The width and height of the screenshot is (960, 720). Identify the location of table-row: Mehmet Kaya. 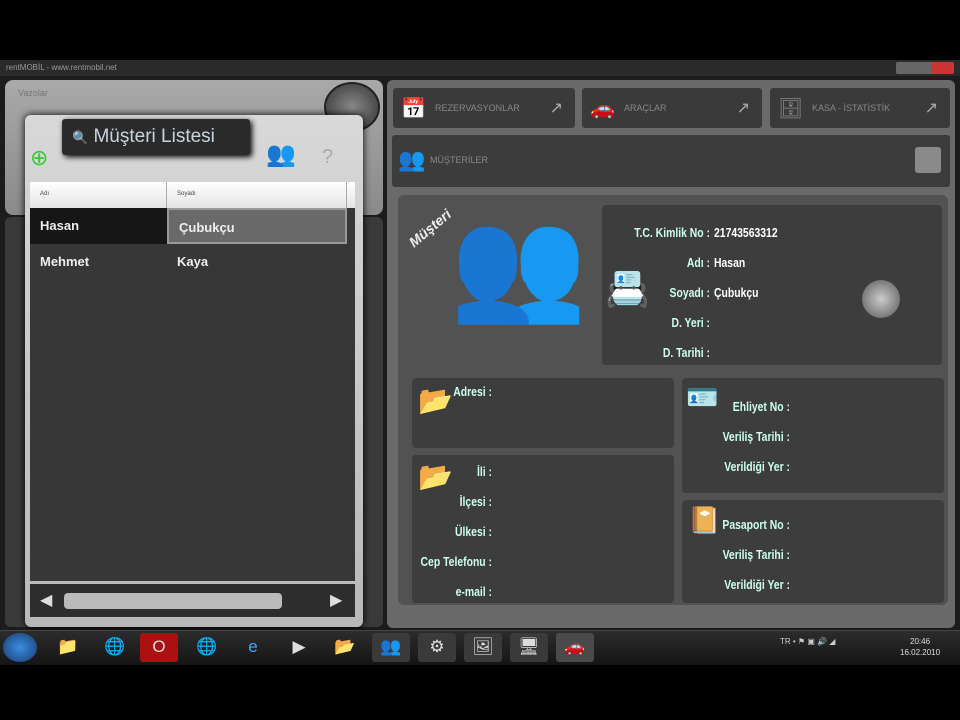
(192, 262).